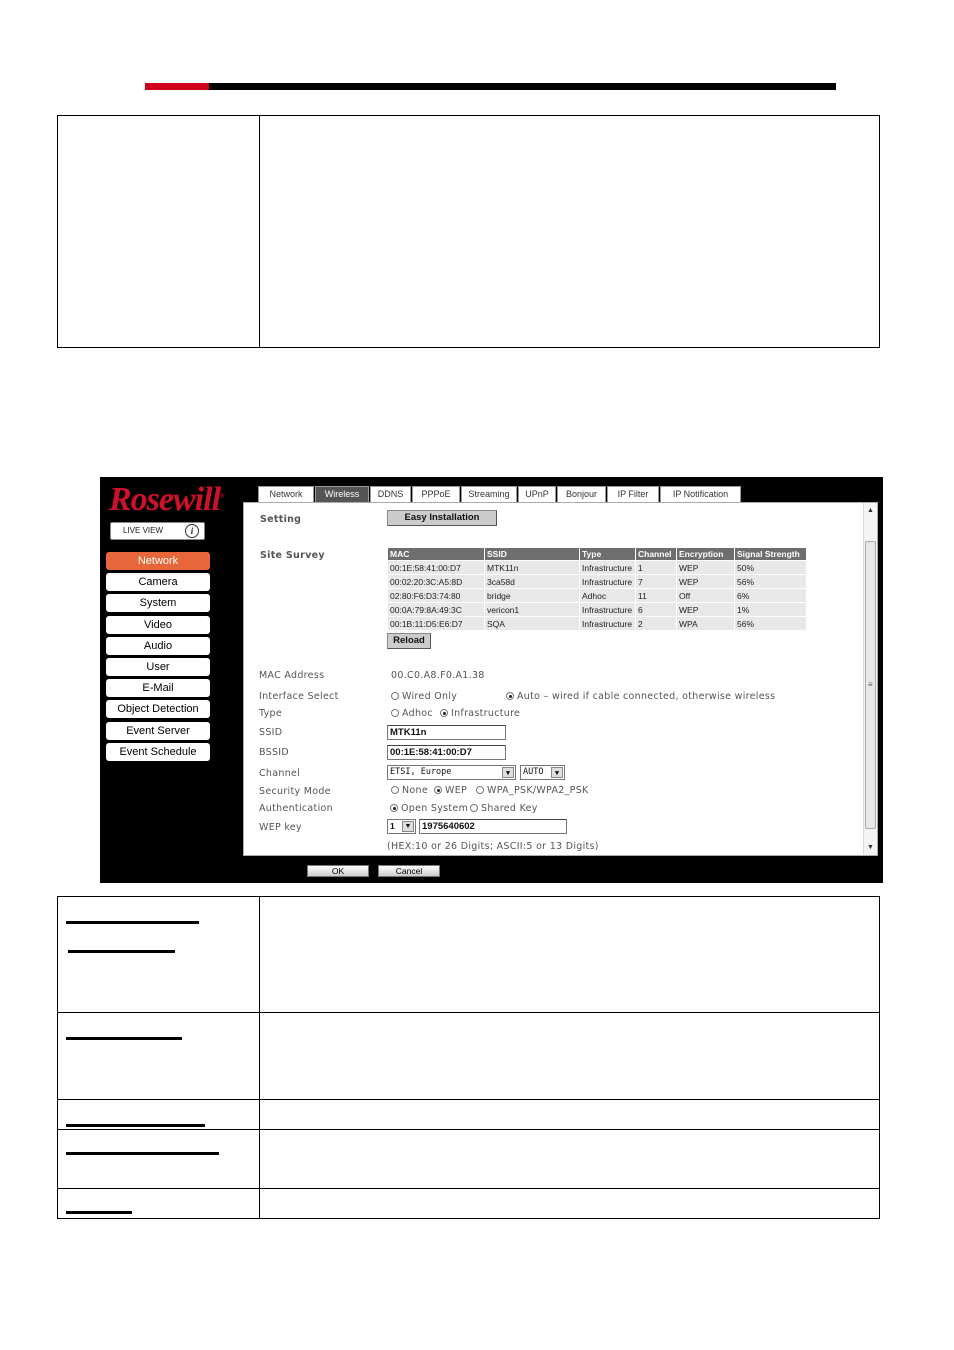  Describe the element at coordinates (158, 582) in the screenshot. I see `sidebar-item-camera: Camera` at that location.